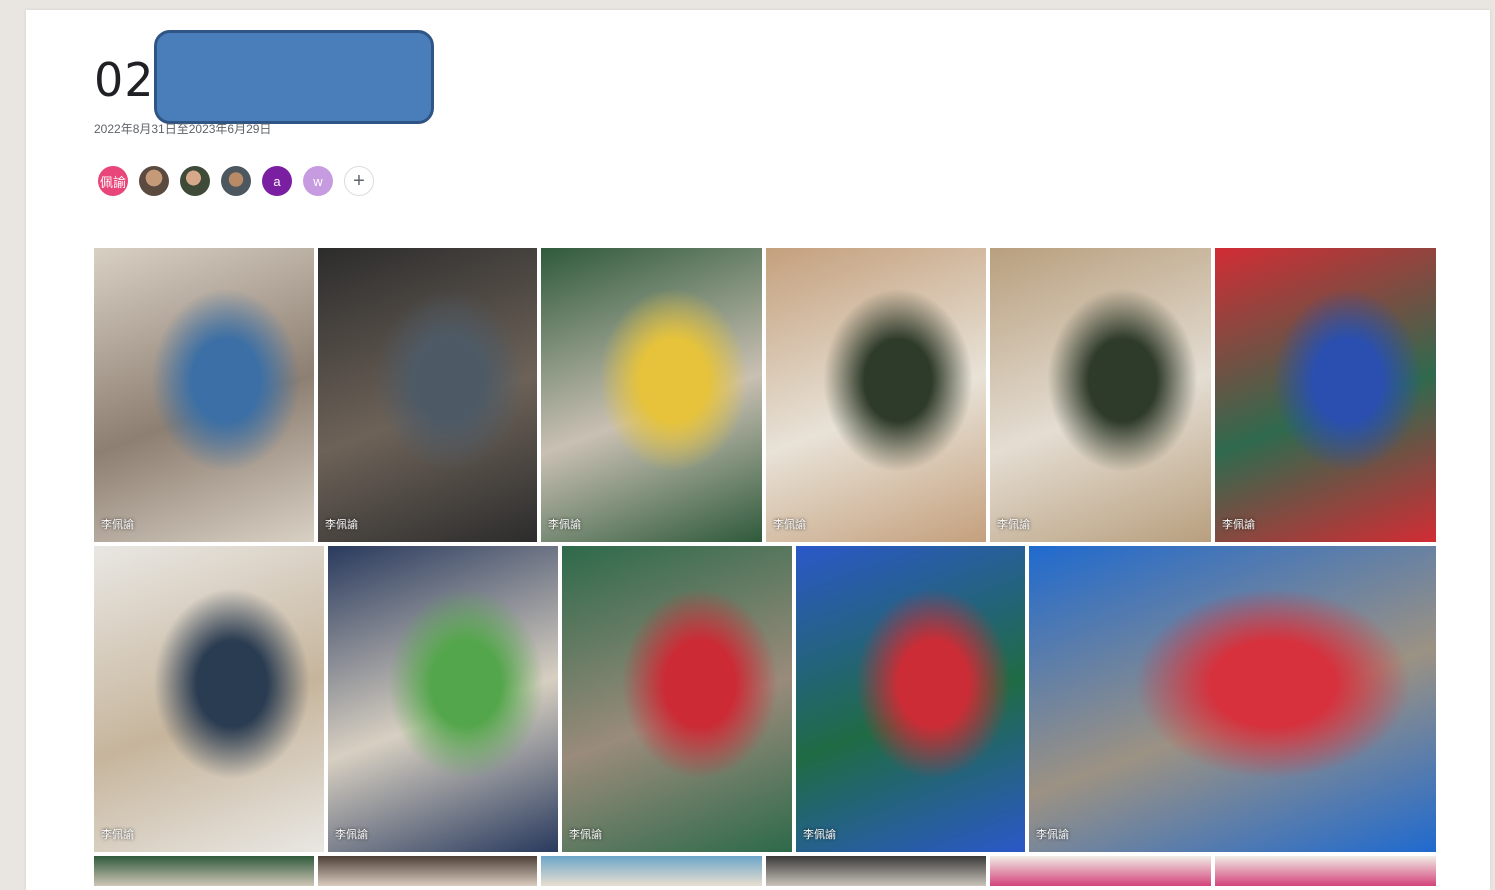 The height and width of the screenshot is (890, 1495). I want to click on member-avatar: a, so click(277, 181).